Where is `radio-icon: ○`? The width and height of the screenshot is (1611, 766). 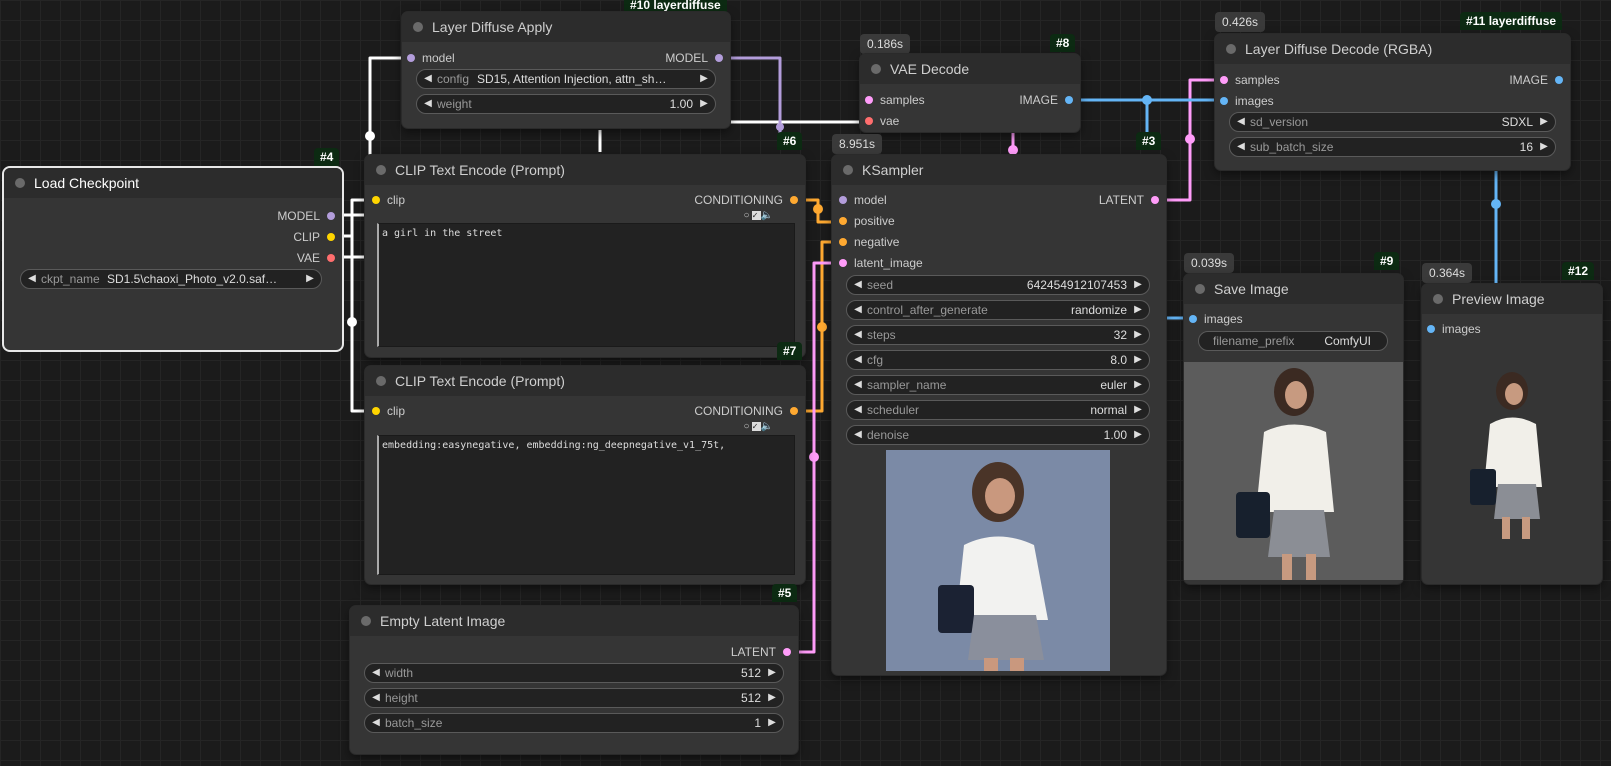 radio-icon: ○ is located at coordinates (747, 215).